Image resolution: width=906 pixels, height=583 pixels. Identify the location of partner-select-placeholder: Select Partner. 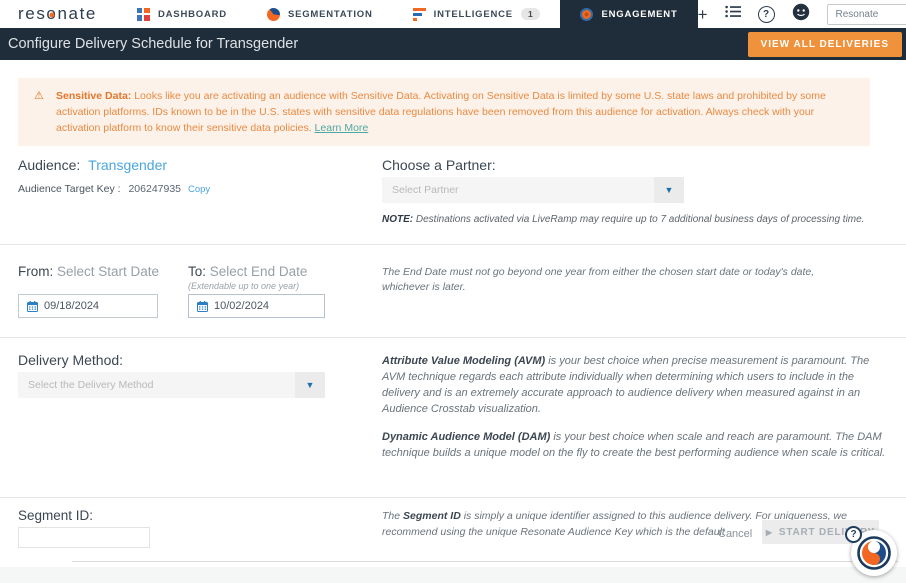
(425, 190).